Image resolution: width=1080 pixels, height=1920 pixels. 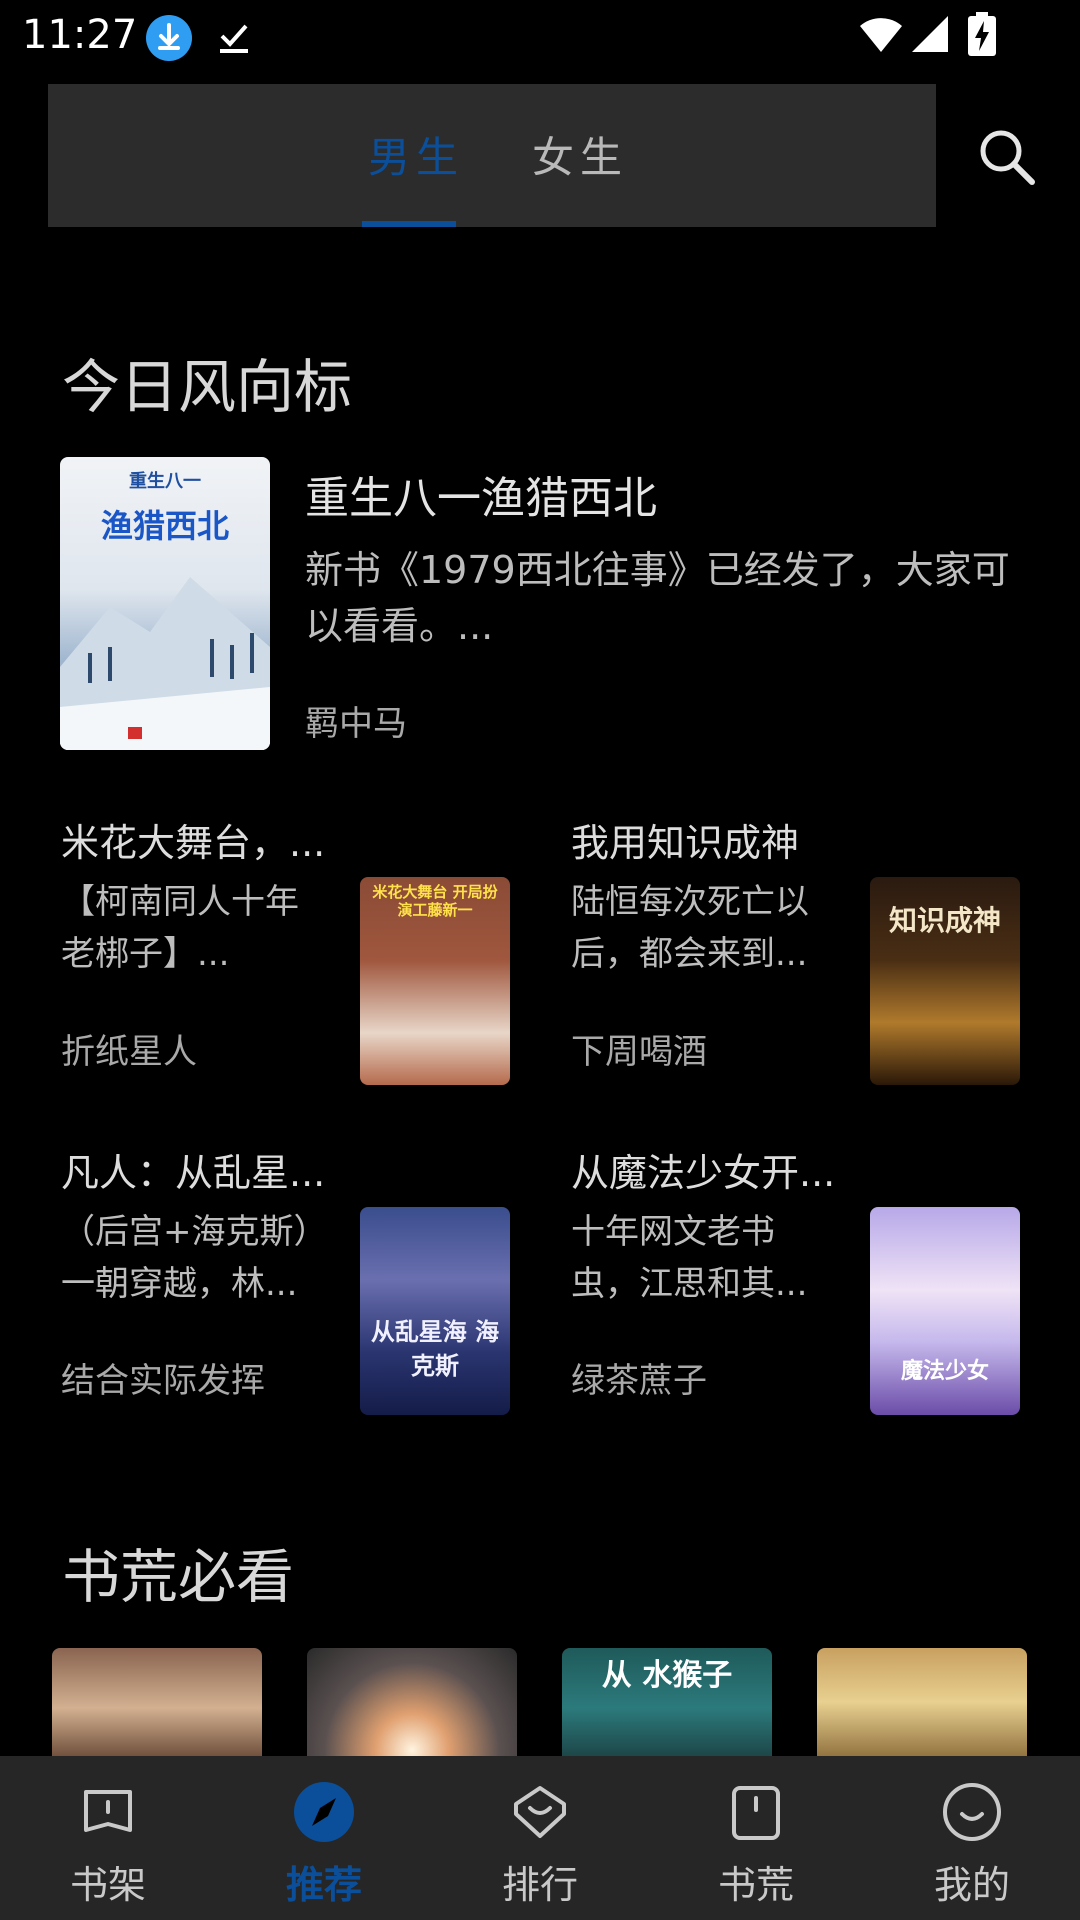 What do you see at coordinates (756, 1813) in the screenshot?
I see `book-famine-icon` at bounding box center [756, 1813].